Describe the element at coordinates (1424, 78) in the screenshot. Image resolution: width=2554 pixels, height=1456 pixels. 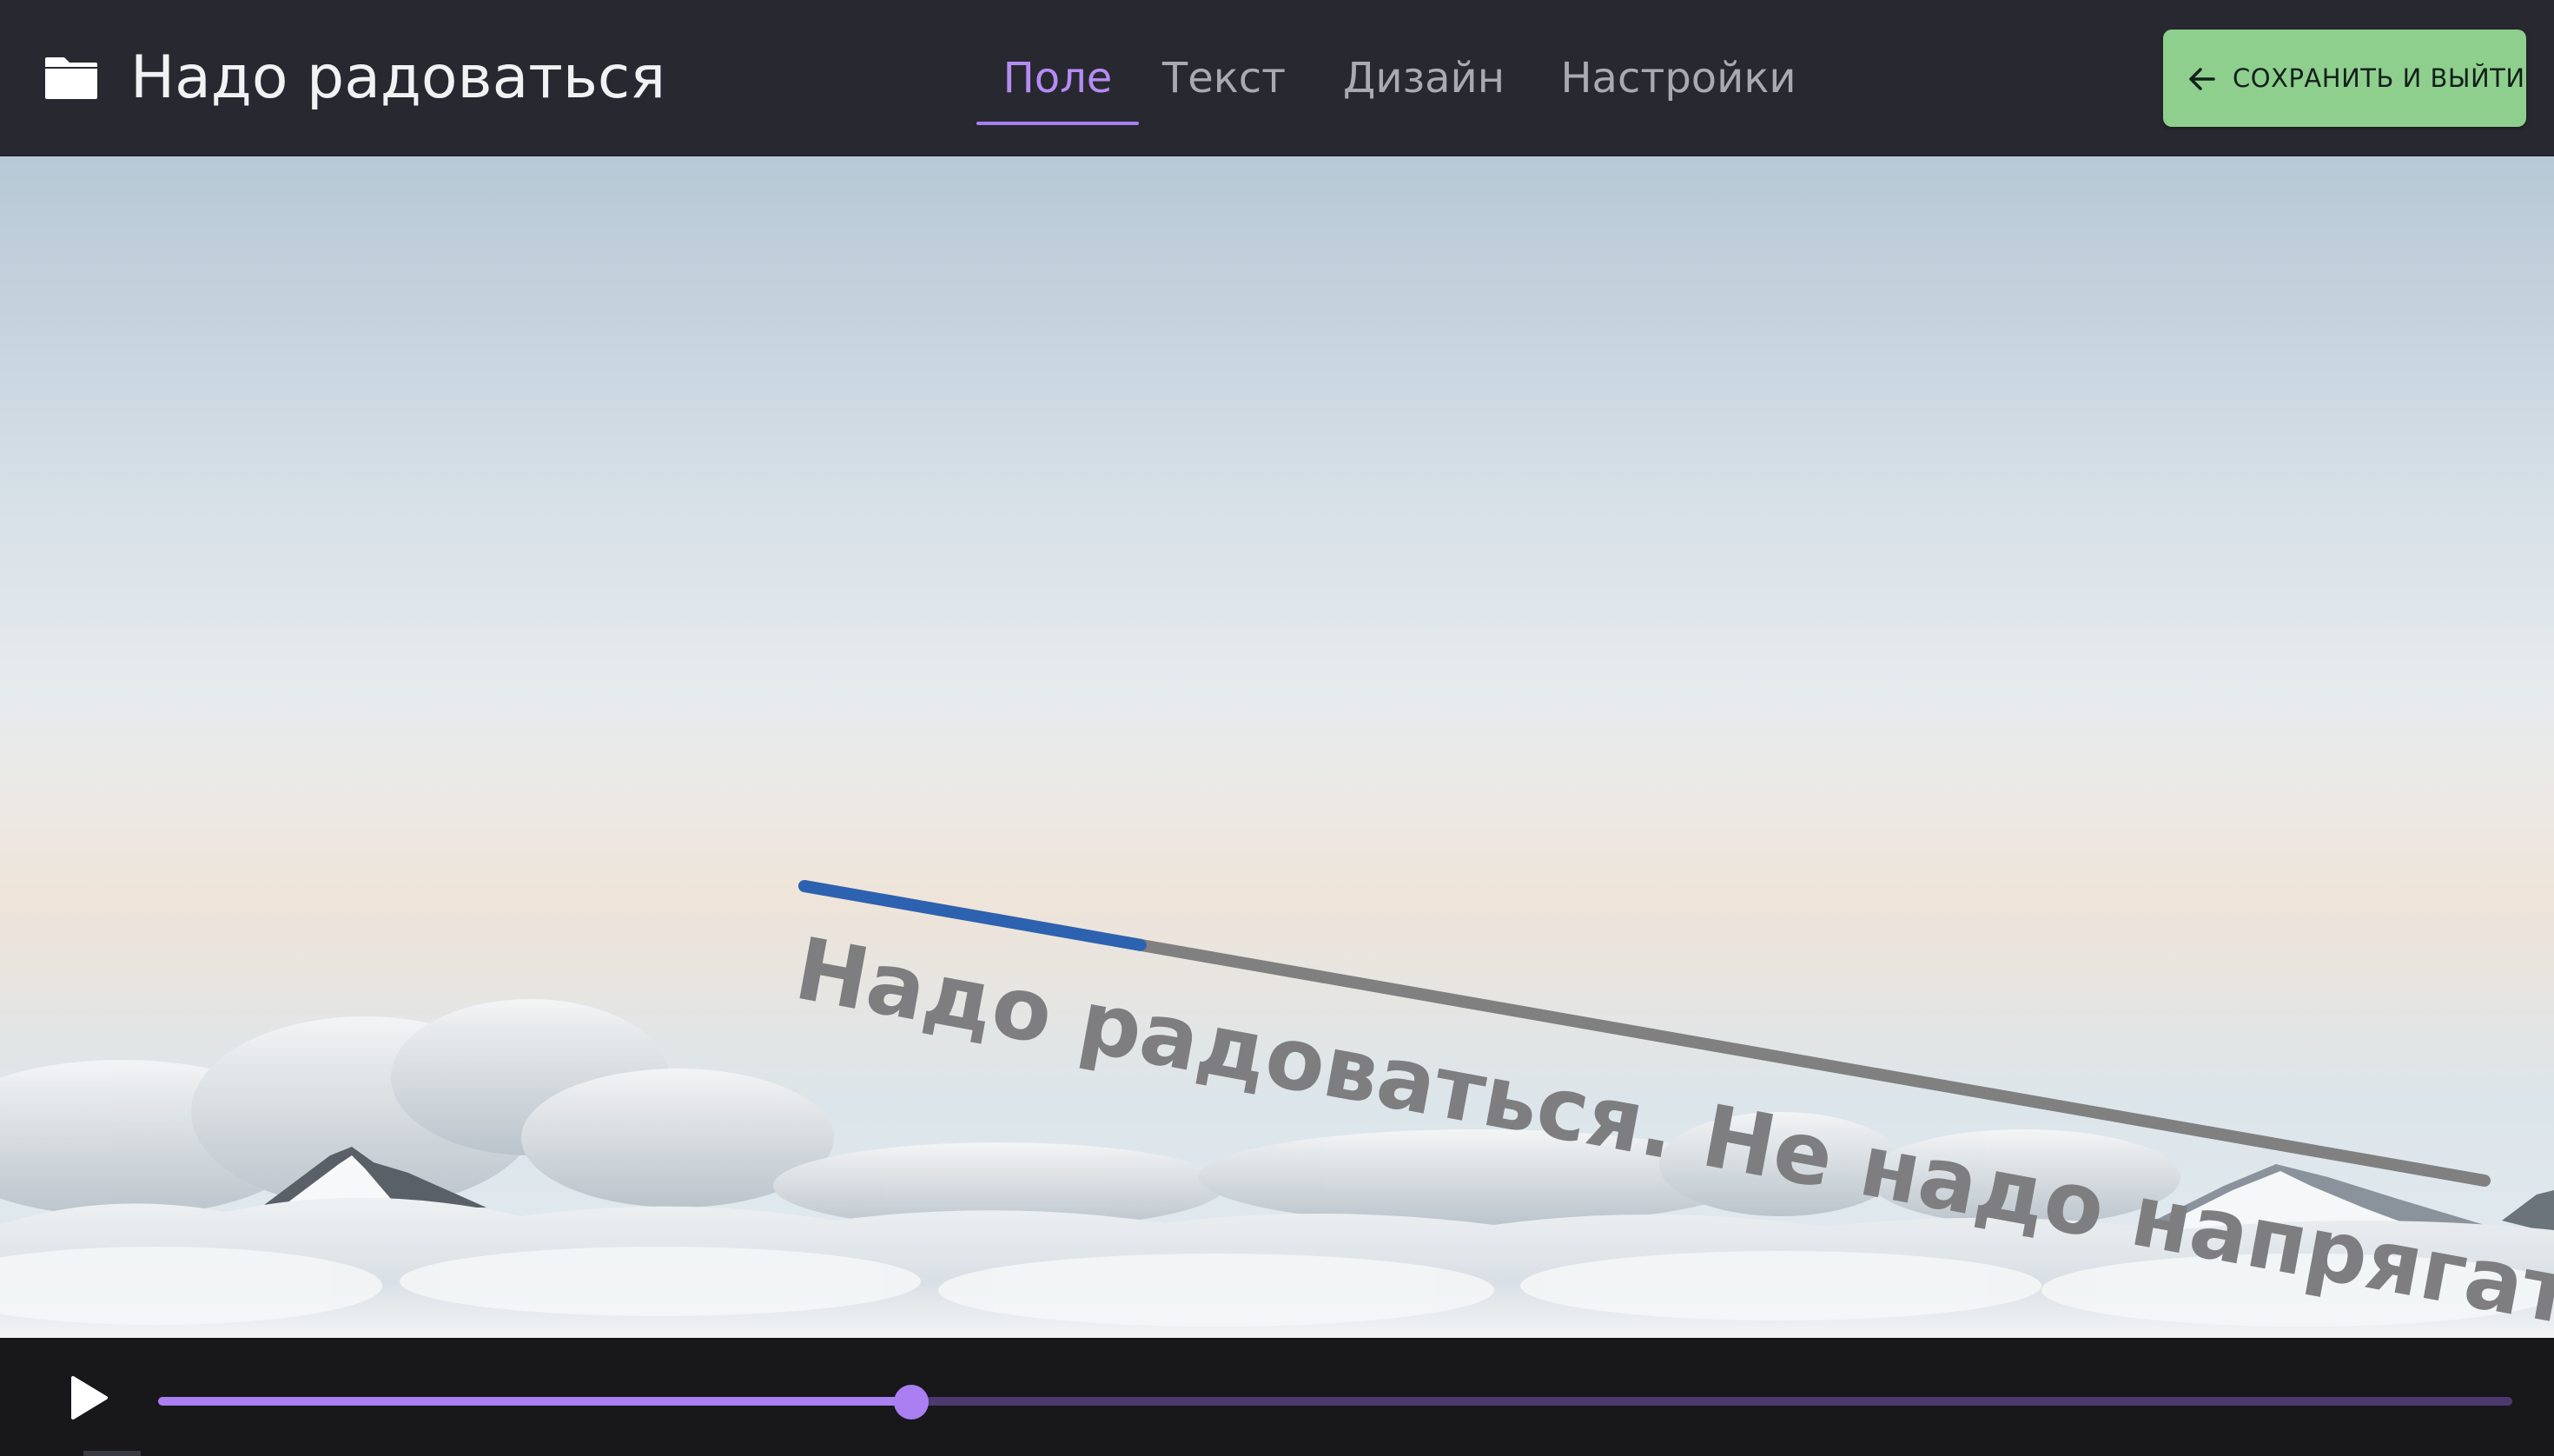
I see `tab-design: Дизайн` at that location.